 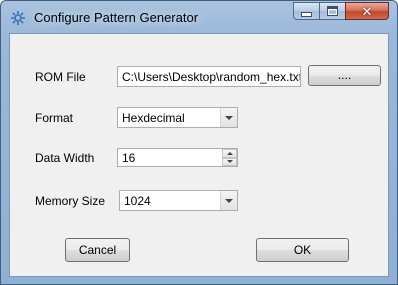 I want to click on format-select: Hexdecimal, so click(x=177, y=117).